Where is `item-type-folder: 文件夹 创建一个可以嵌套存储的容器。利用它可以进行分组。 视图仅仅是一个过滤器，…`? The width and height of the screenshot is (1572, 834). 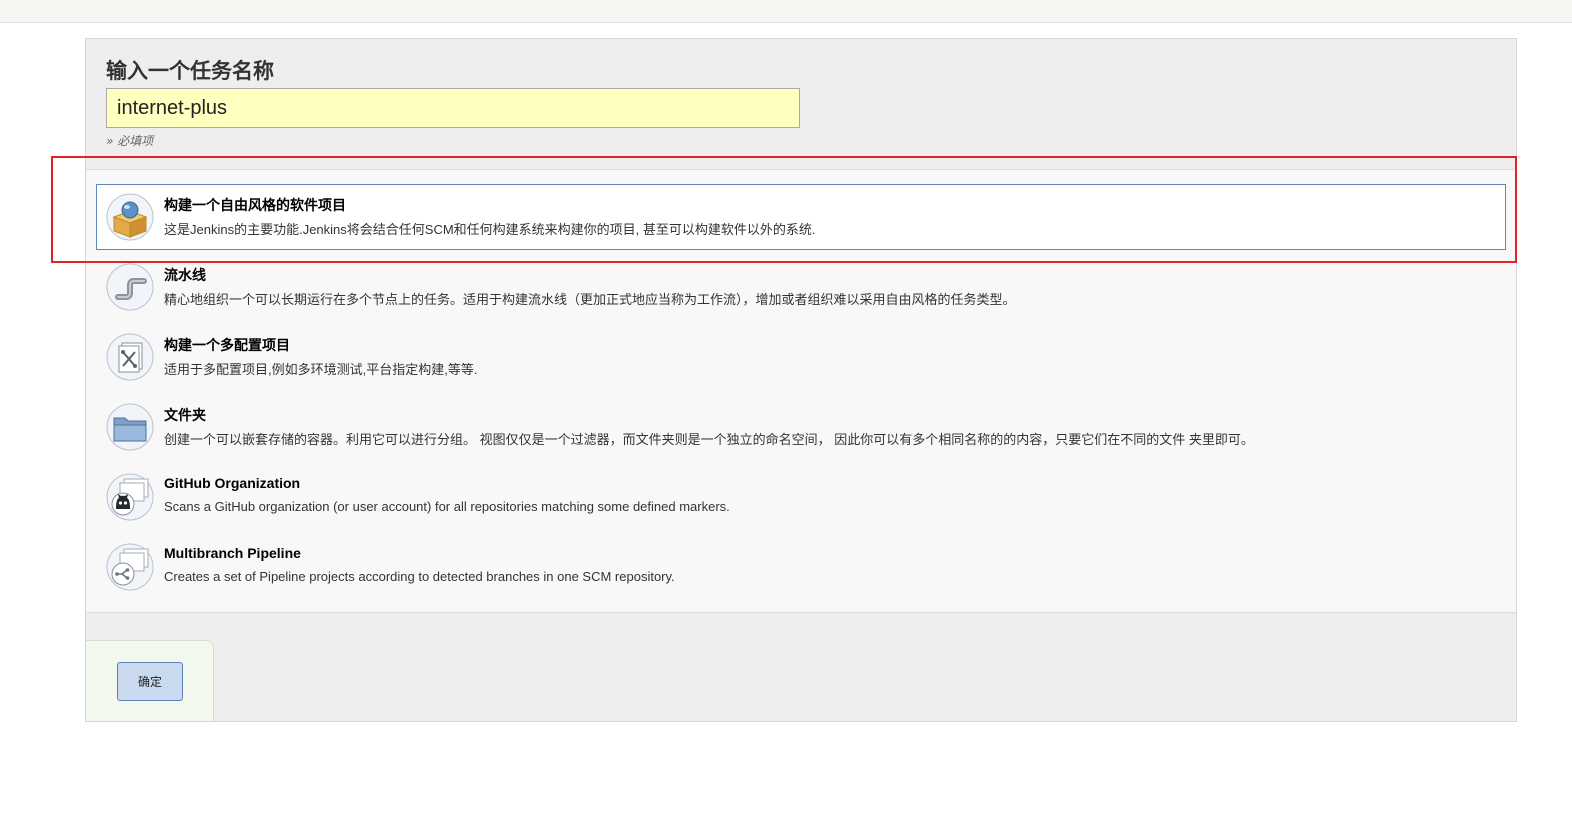 item-type-folder: 文件夹 创建一个可以嵌套存储的容器。利用它可以进行分组。 视图仅仅是一个过滤器，… is located at coordinates (801, 427).